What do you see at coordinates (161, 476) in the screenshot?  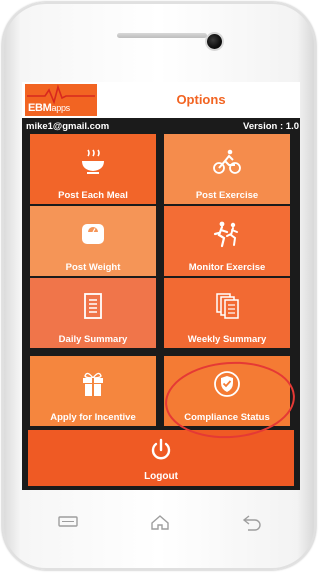 I see `logout-label: Logout` at bounding box center [161, 476].